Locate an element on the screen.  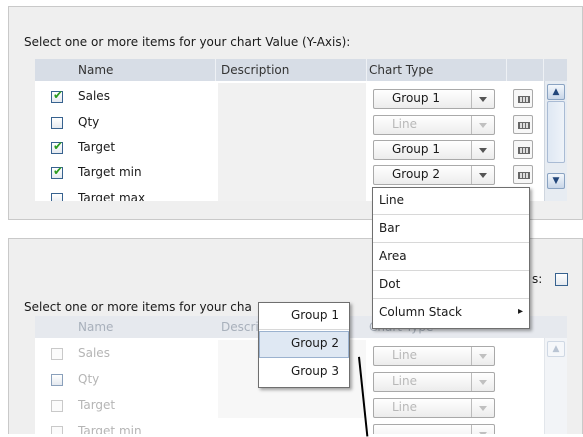
scroll-thumb is located at coordinates (556, 132).